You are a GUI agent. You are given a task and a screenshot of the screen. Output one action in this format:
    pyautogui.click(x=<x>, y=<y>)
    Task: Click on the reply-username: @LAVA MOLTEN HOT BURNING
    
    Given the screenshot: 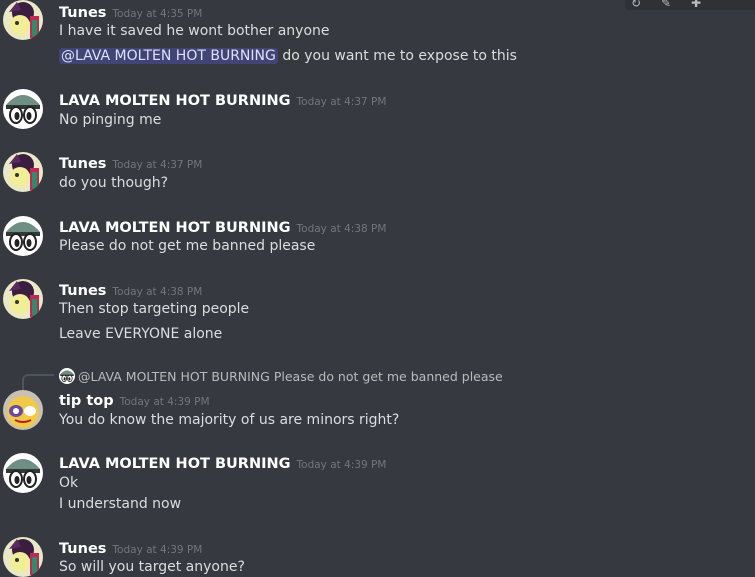 What is the action you would take?
    pyautogui.click(x=174, y=376)
    